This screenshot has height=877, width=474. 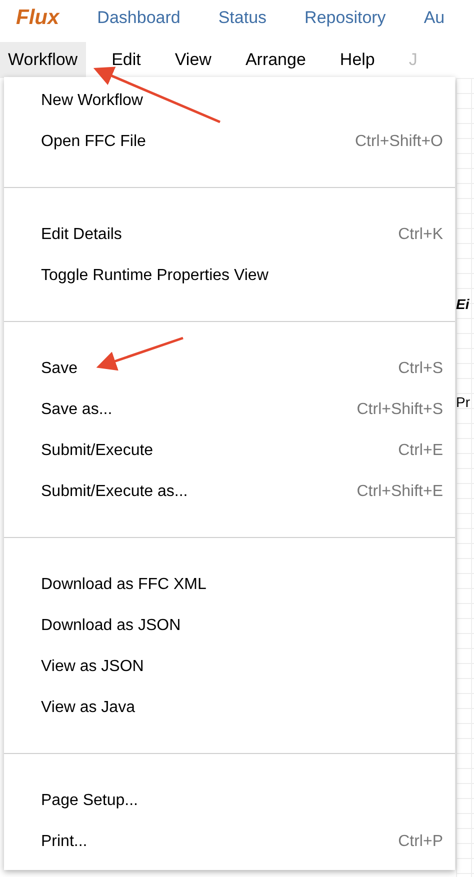 What do you see at coordinates (229, 234) in the screenshot?
I see `menu-item: Edit Details Ctrl+K` at bounding box center [229, 234].